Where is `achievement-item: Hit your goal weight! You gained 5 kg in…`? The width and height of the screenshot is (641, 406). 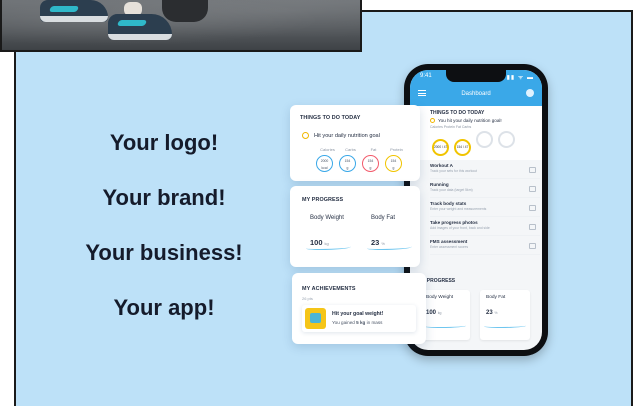
achievement-item: Hit your goal weight! You gained 5 kg in… is located at coordinates (359, 318).